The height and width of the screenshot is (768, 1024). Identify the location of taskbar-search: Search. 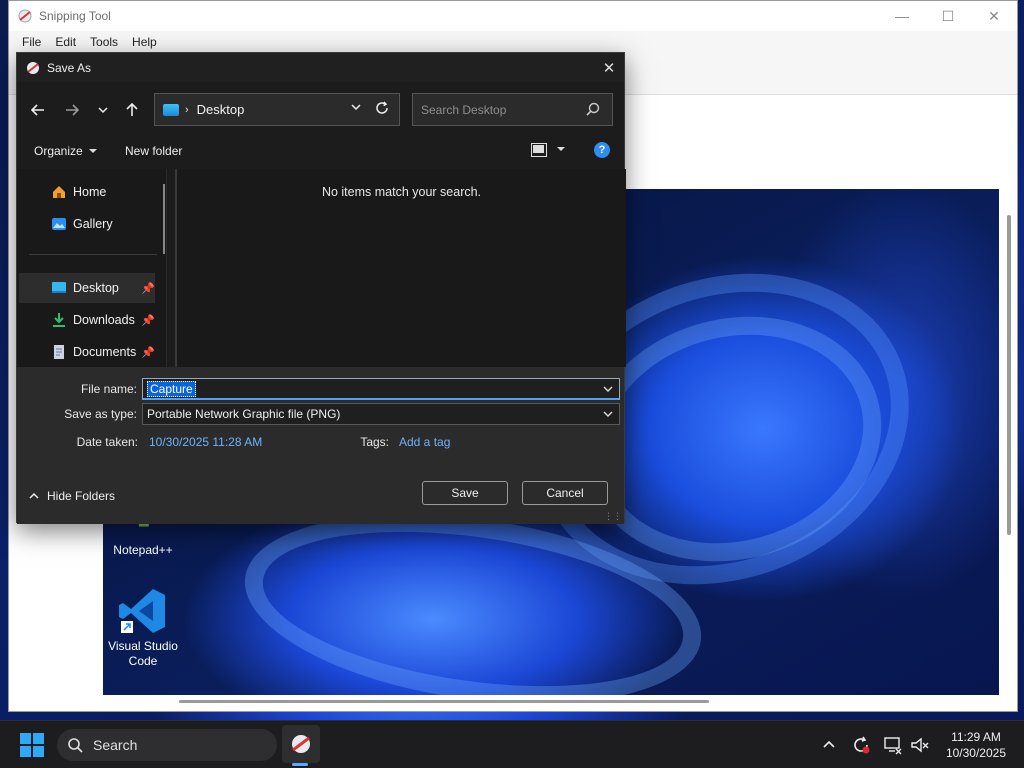
(167, 745).